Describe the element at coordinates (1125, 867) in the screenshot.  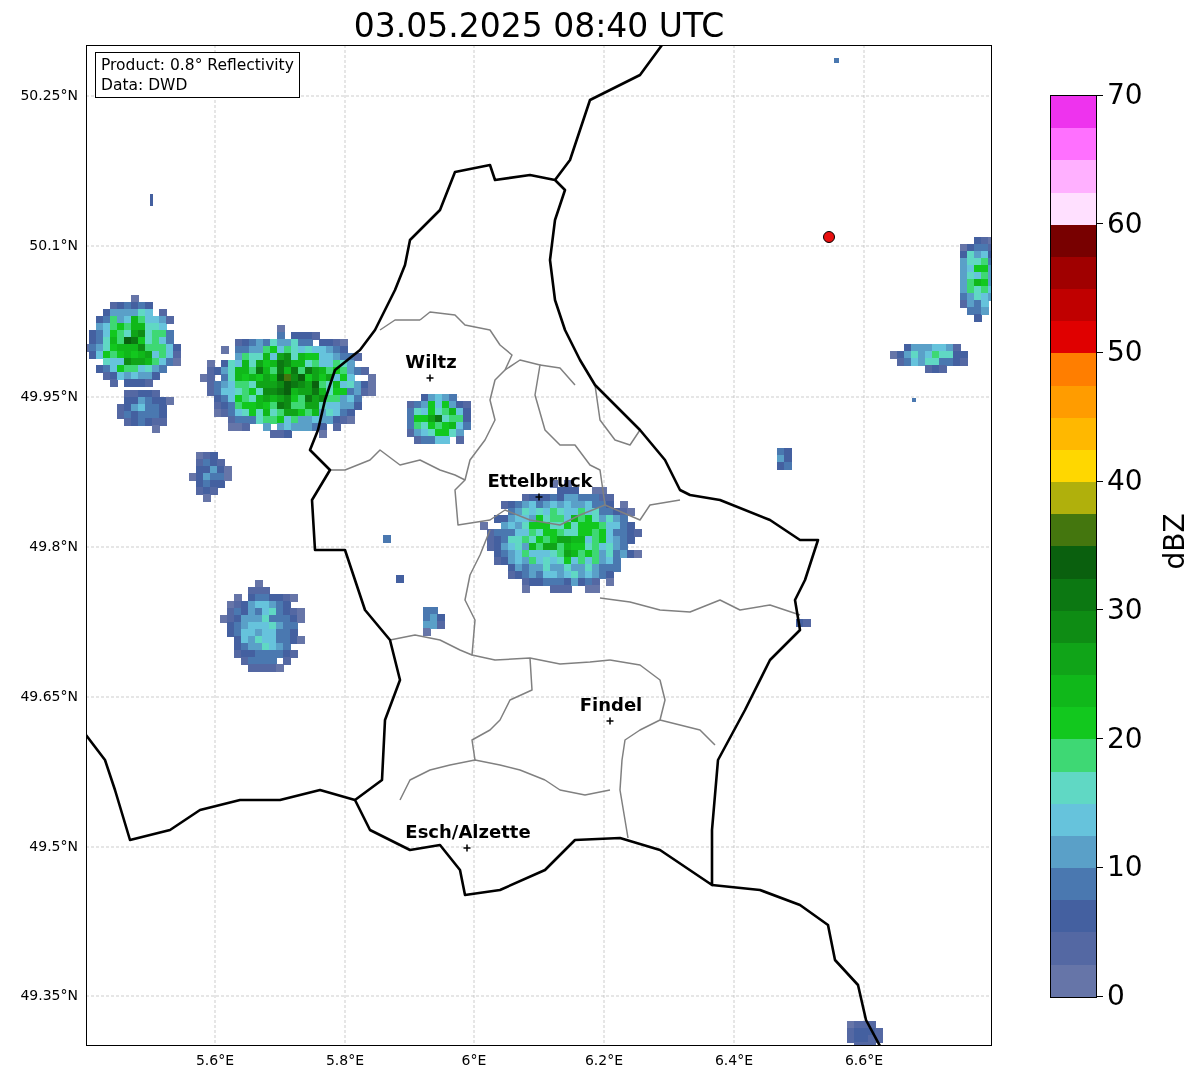
I see `colorbar-tick-label: 10` at that location.